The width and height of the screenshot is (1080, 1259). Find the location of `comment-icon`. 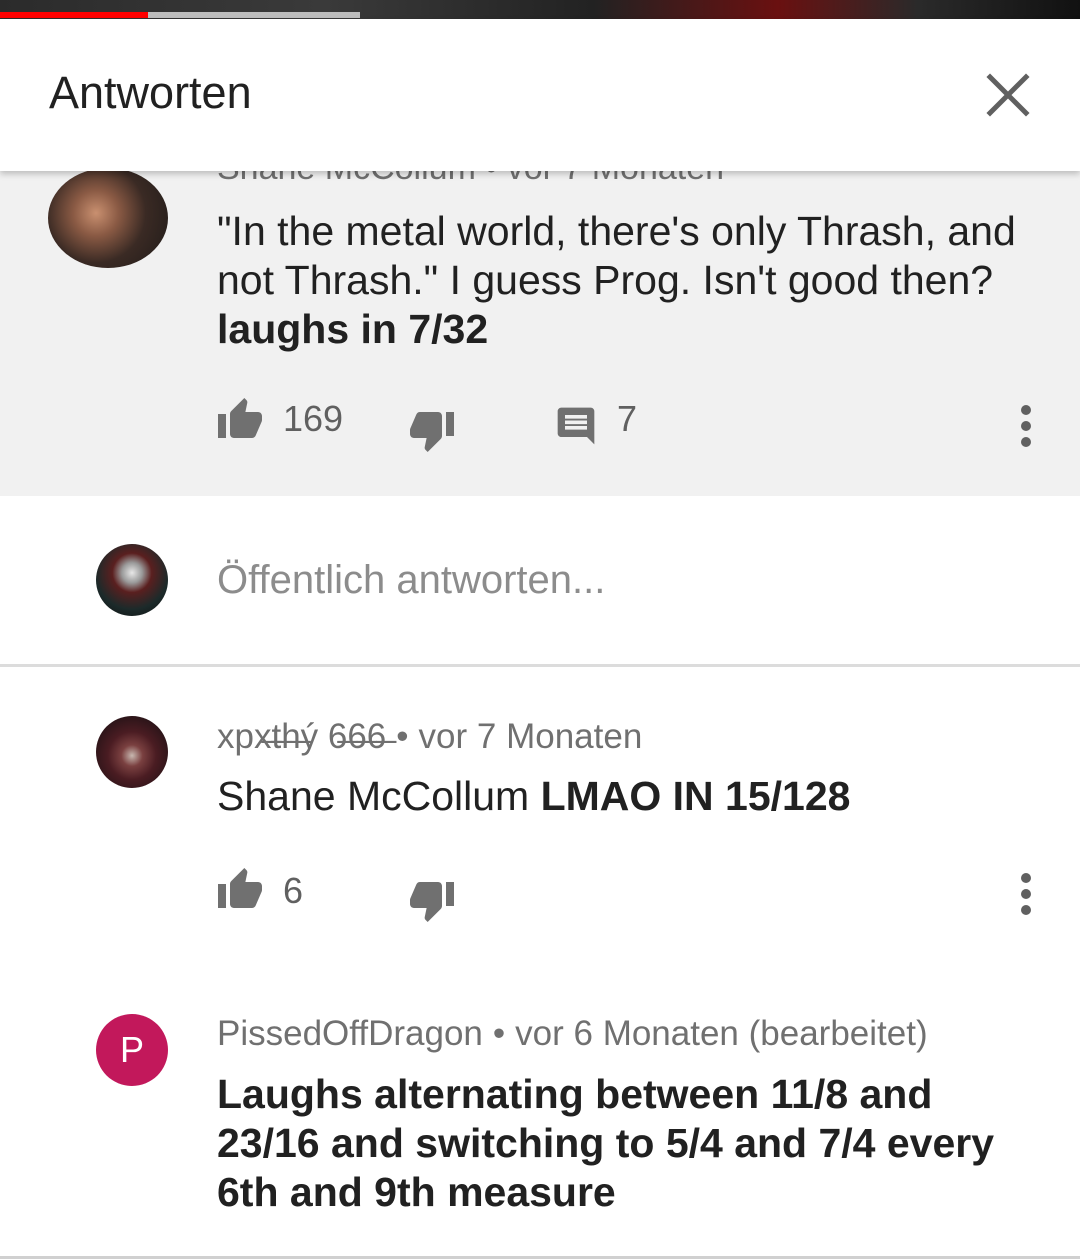

comment-icon is located at coordinates (576, 426).